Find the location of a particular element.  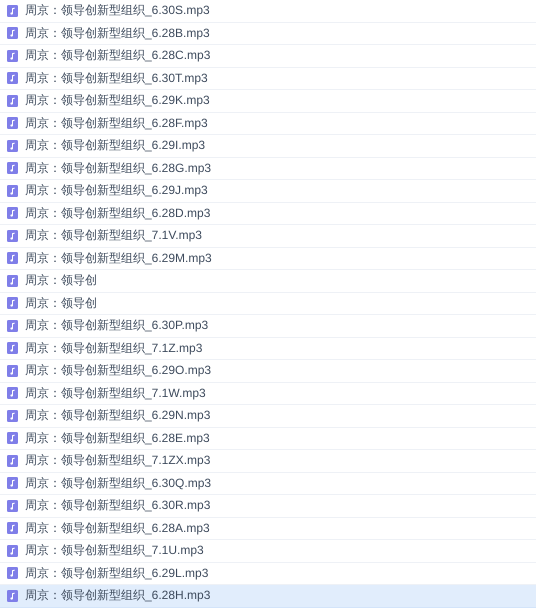

file-name: 周京：领导创新型组织_6.28F.mp3 is located at coordinates (116, 123).